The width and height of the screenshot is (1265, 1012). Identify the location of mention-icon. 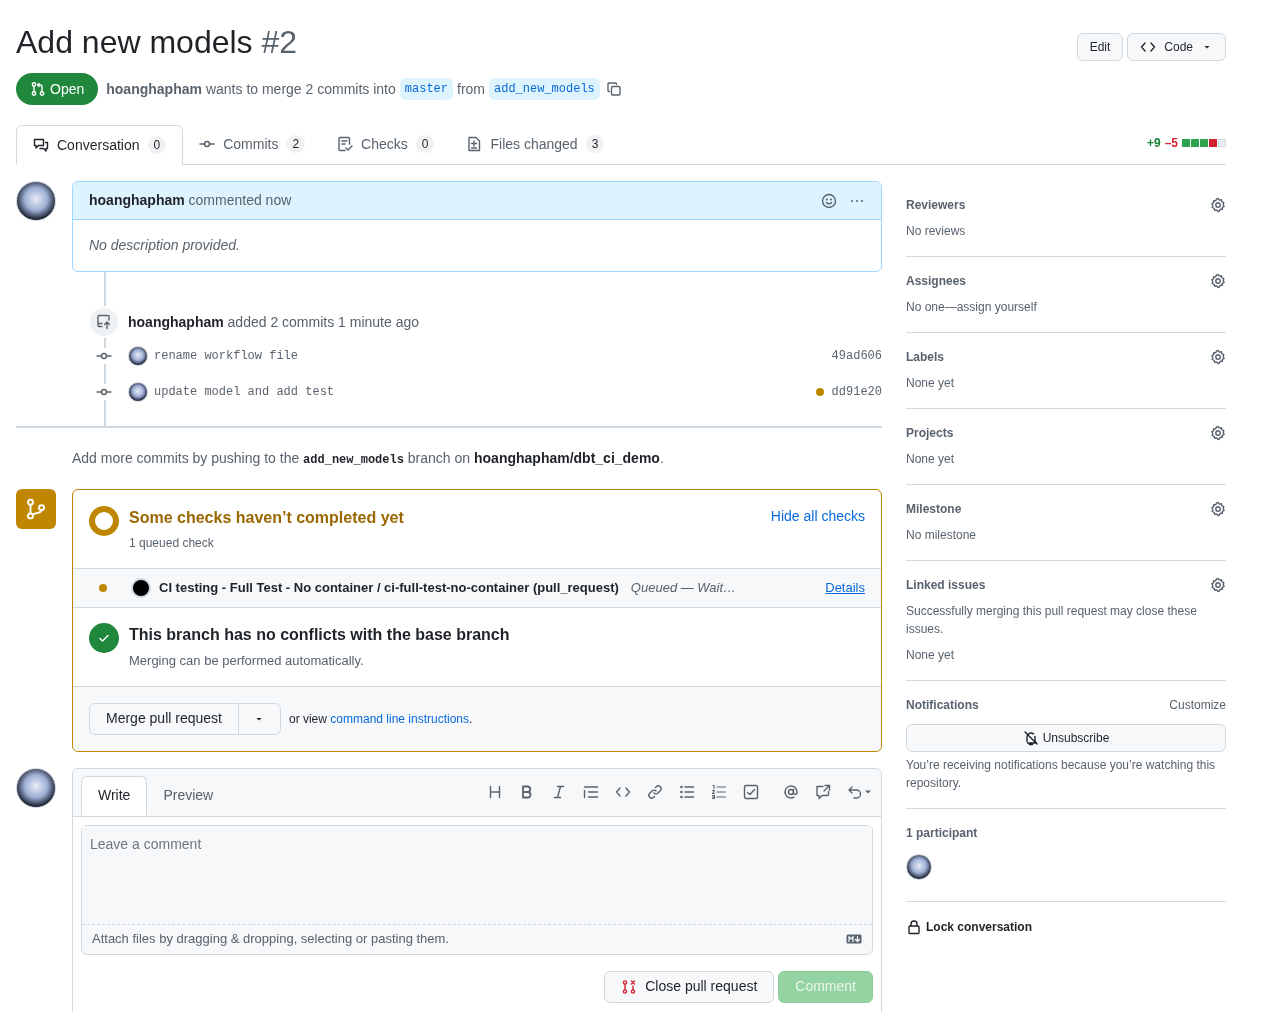
(791, 792).